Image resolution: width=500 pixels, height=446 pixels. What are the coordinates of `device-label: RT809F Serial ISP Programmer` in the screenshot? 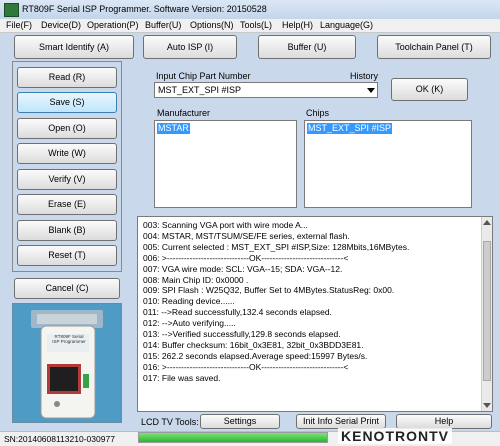 It's located at (69, 339).